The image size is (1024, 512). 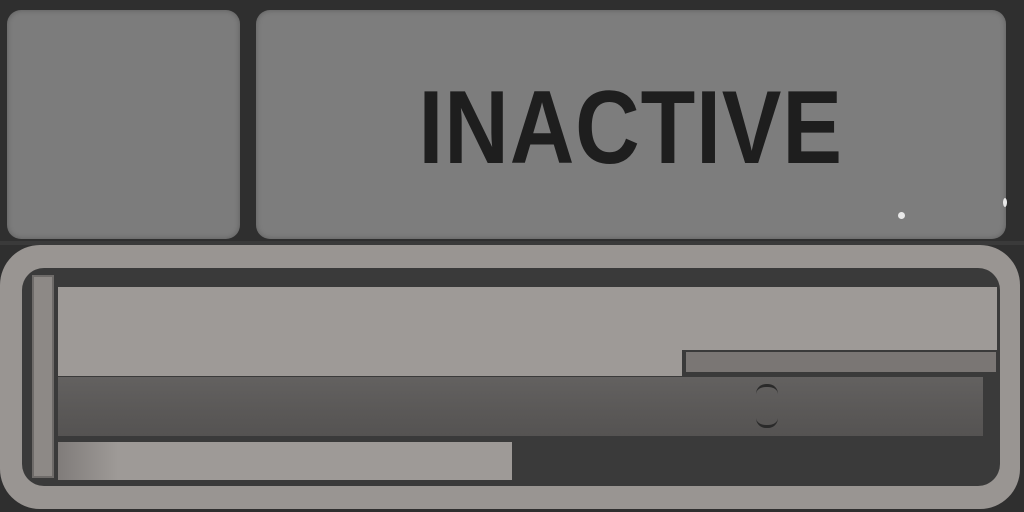 What do you see at coordinates (767, 406) in the screenshot?
I see `drag-handle-icon` at bounding box center [767, 406].